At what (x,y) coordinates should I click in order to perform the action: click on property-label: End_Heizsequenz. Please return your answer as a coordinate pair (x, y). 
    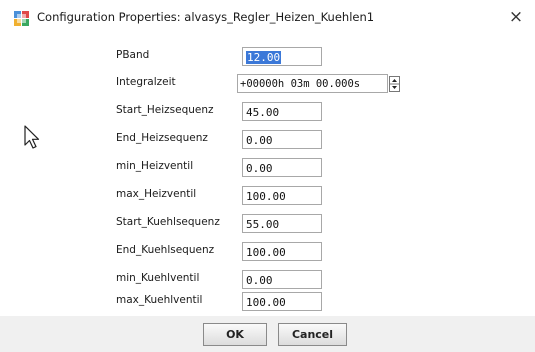
    Looking at the image, I should click on (162, 138).